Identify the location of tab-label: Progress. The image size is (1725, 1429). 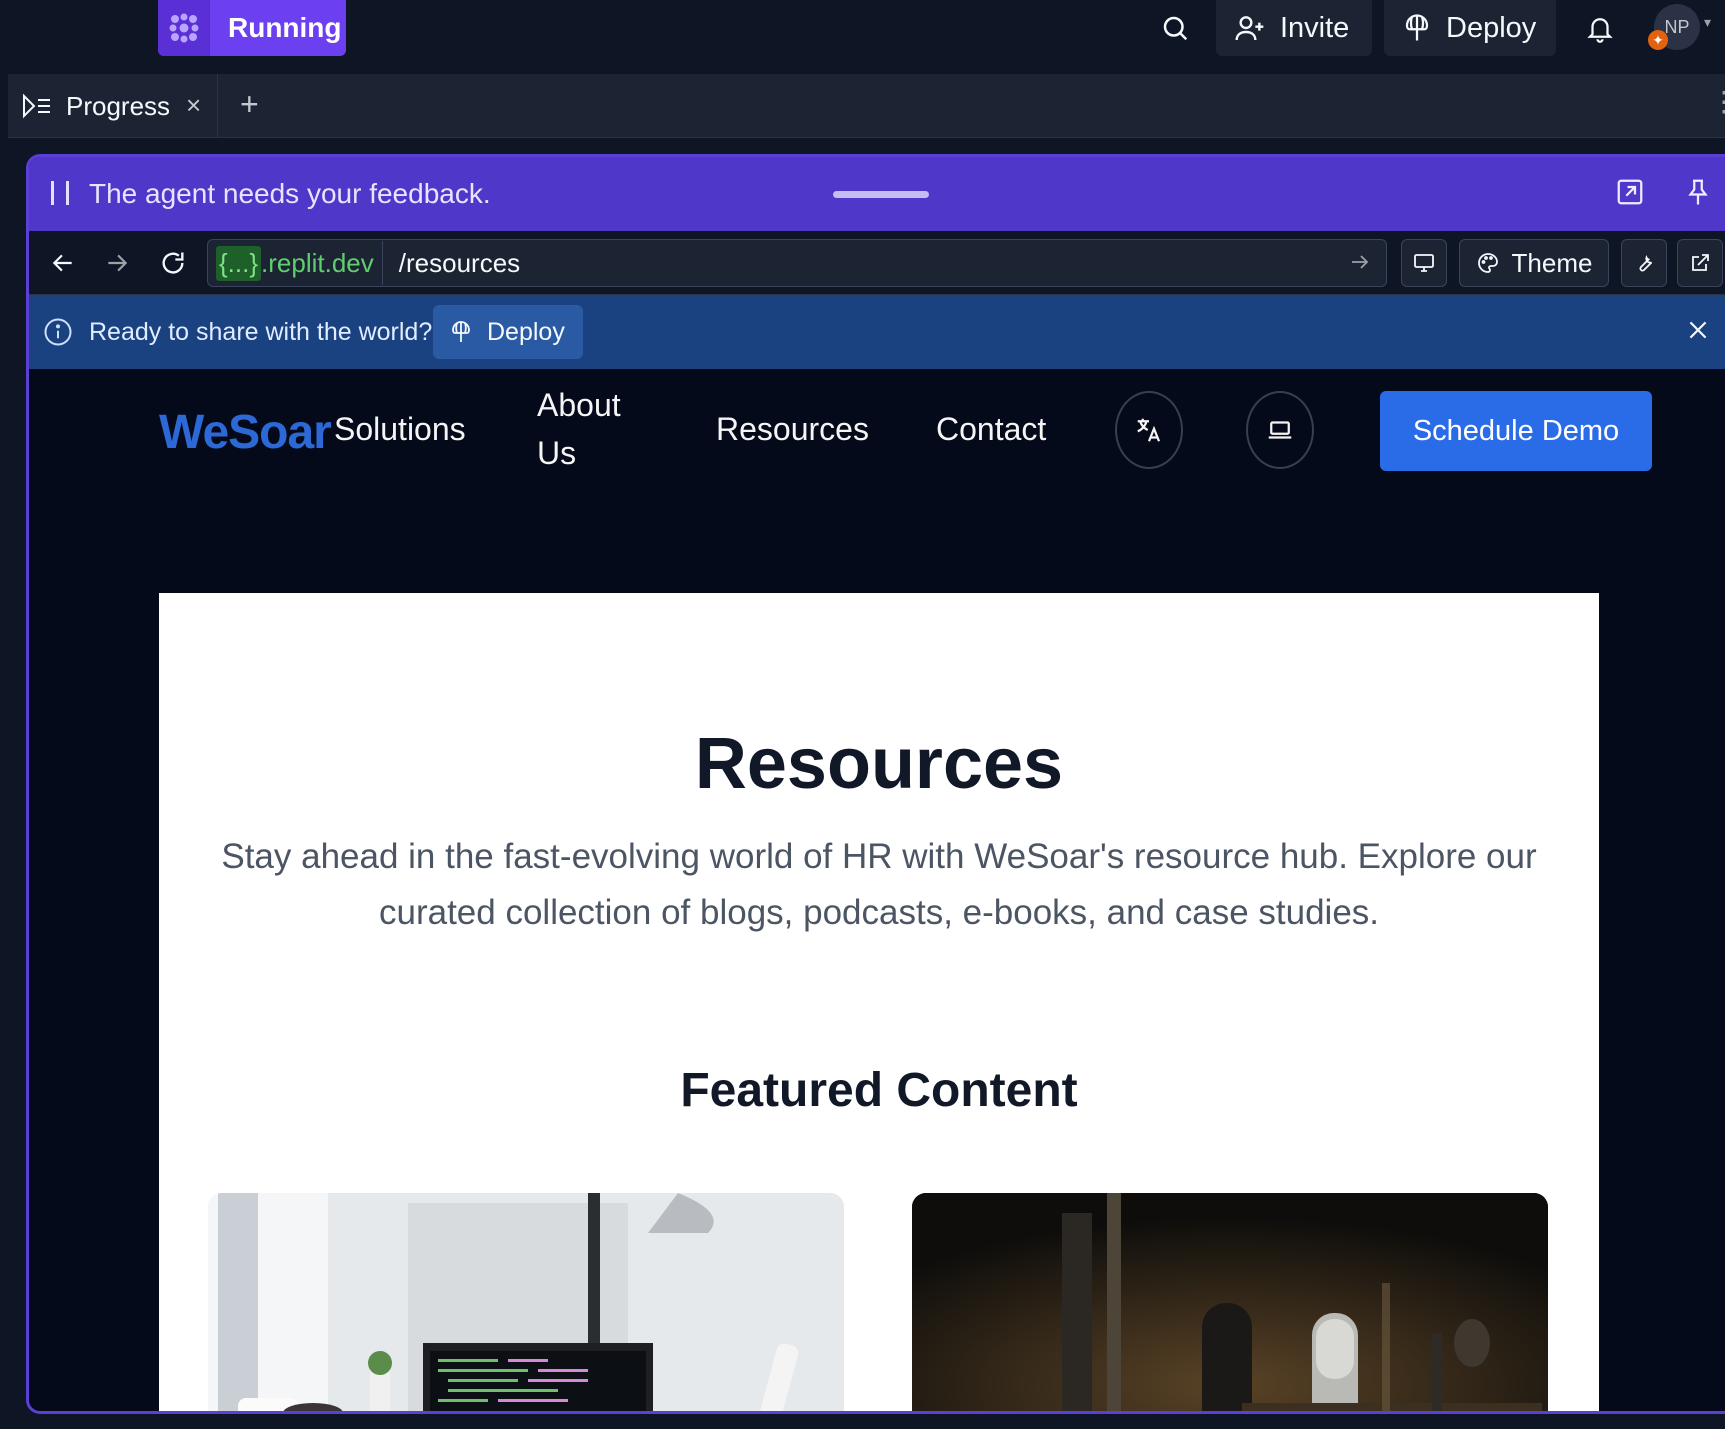
(118, 105).